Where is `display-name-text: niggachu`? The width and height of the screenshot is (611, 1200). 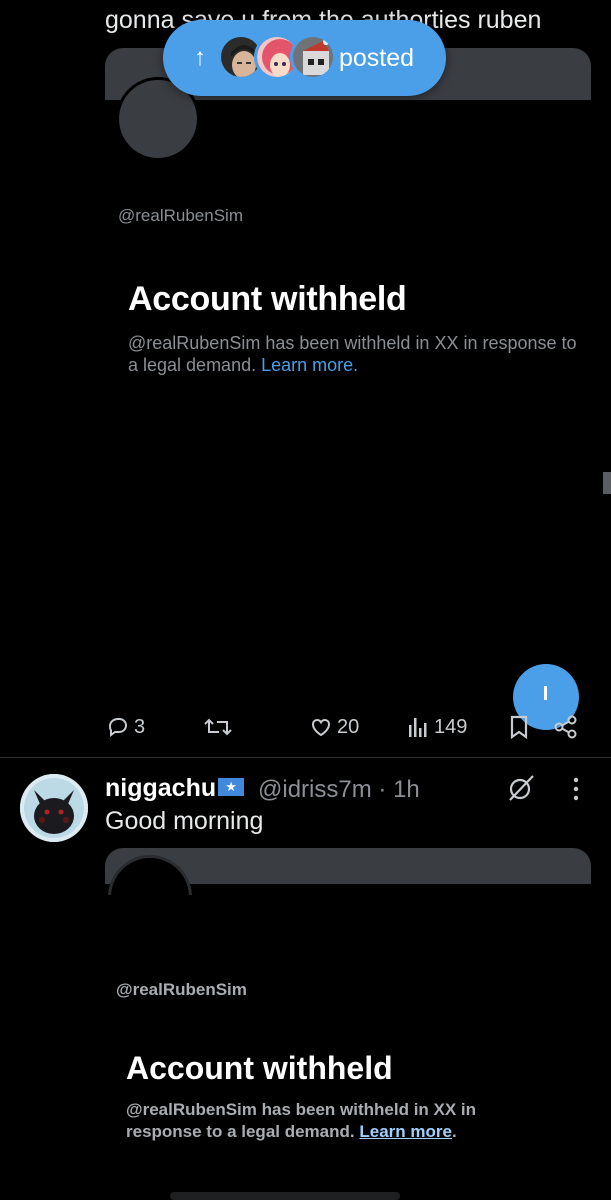
display-name-text: niggachu is located at coordinates (161, 788).